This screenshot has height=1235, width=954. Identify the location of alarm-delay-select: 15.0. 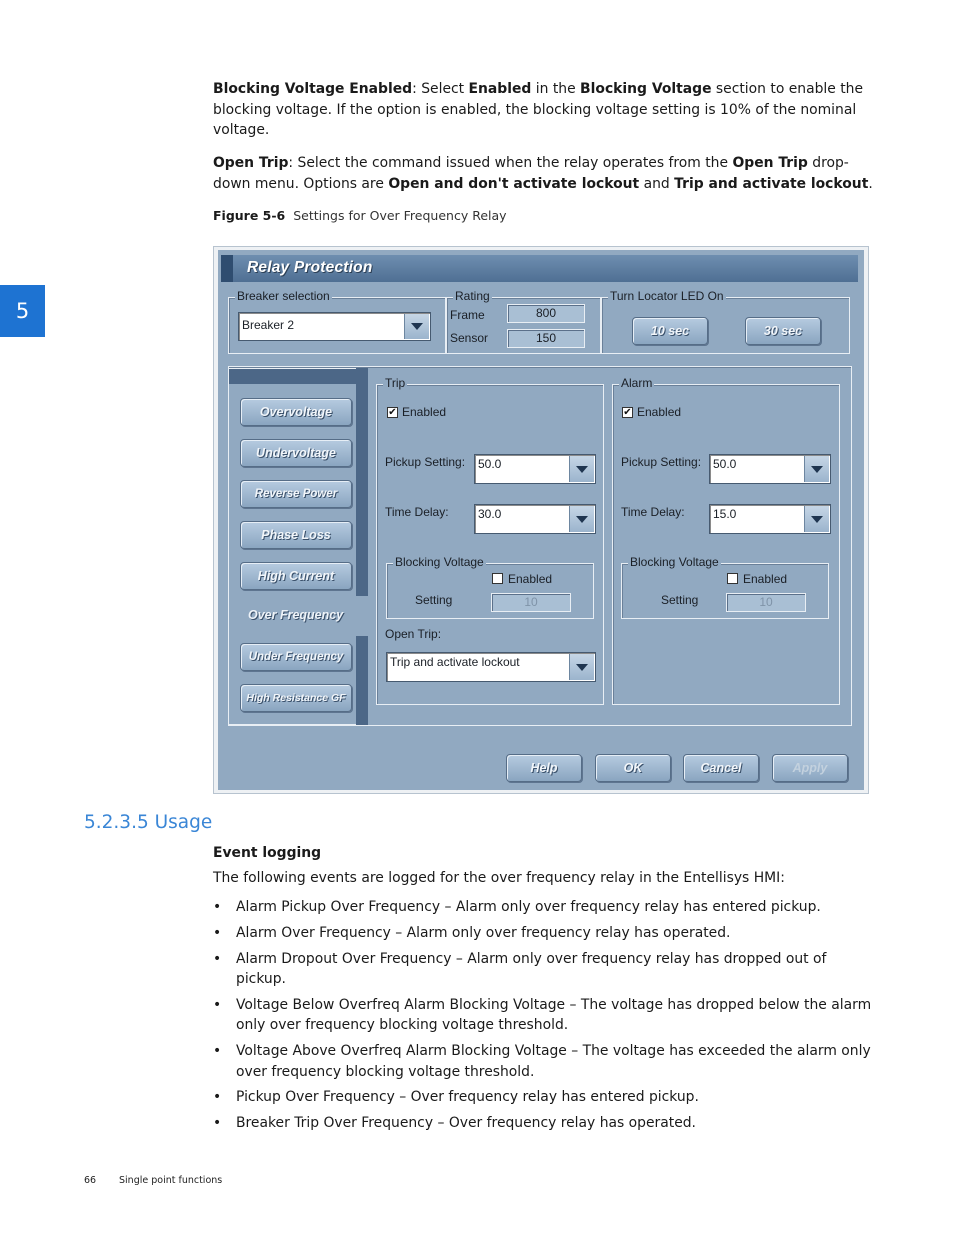
(770, 519).